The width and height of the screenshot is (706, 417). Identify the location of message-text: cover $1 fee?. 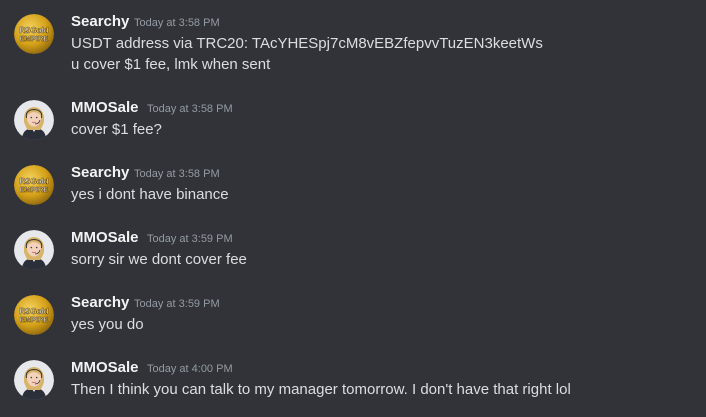
(116, 129).